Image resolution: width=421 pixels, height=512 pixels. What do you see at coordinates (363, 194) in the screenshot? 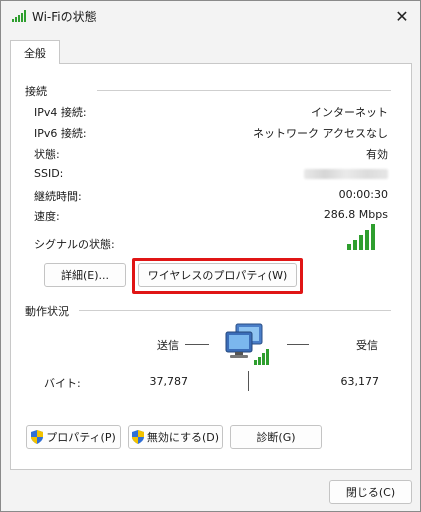
I see `duration-value: 00:00:30` at bounding box center [363, 194].